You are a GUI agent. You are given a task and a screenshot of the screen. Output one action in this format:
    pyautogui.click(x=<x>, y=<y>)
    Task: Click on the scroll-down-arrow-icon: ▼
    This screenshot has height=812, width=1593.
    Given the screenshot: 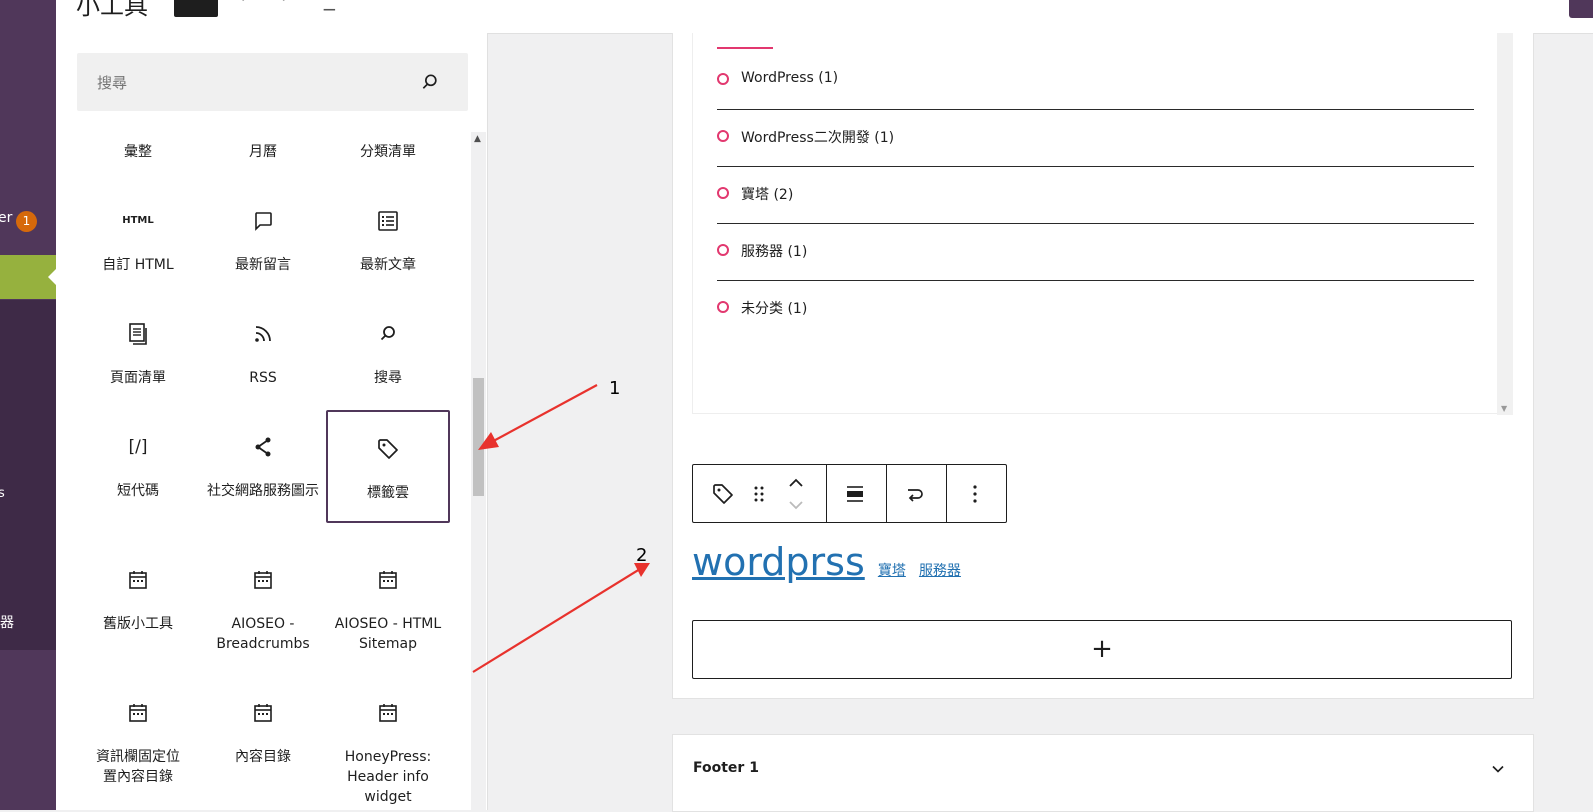 What is the action you would take?
    pyautogui.click(x=1504, y=408)
    